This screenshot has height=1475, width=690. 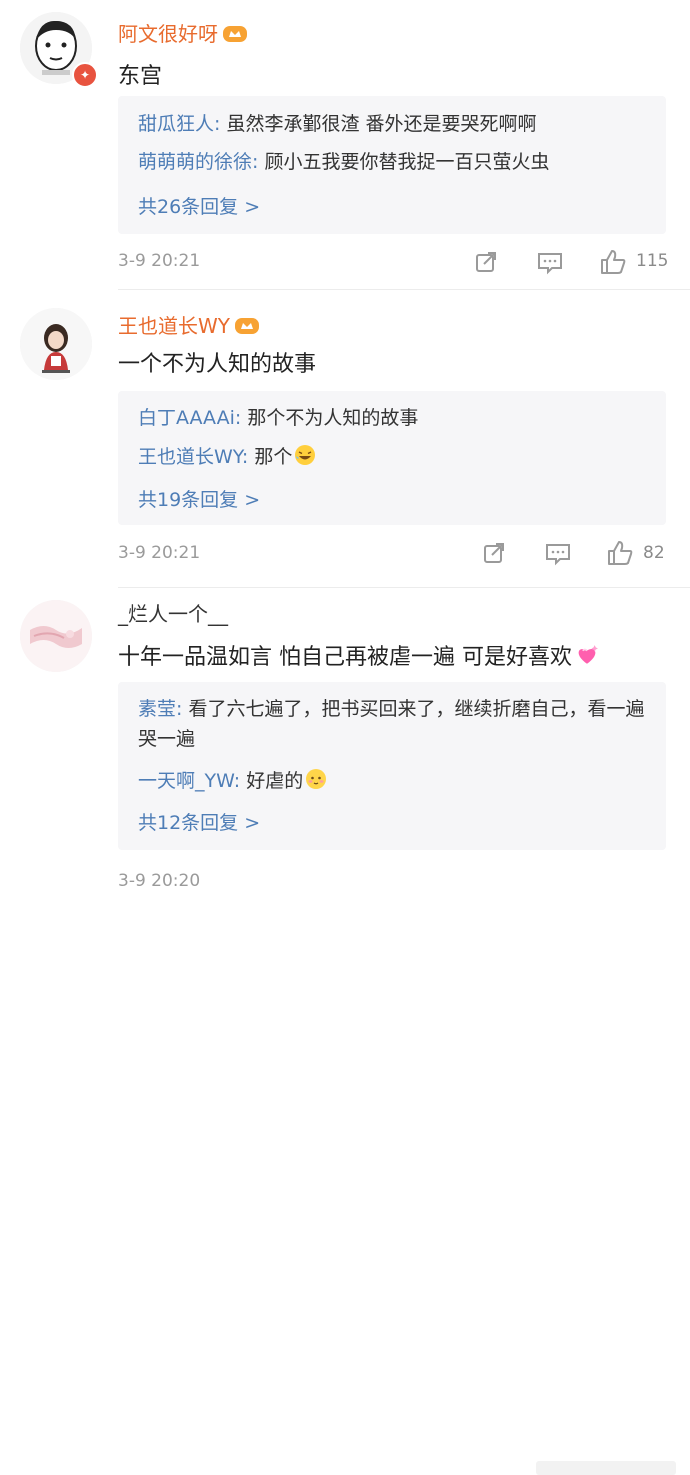 What do you see at coordinates (381, 124) in the screenshot?
I see `reply-text: 虽然李承鄞很渣 番外还是要哭死啊啊` at bounding box center [381, 124].